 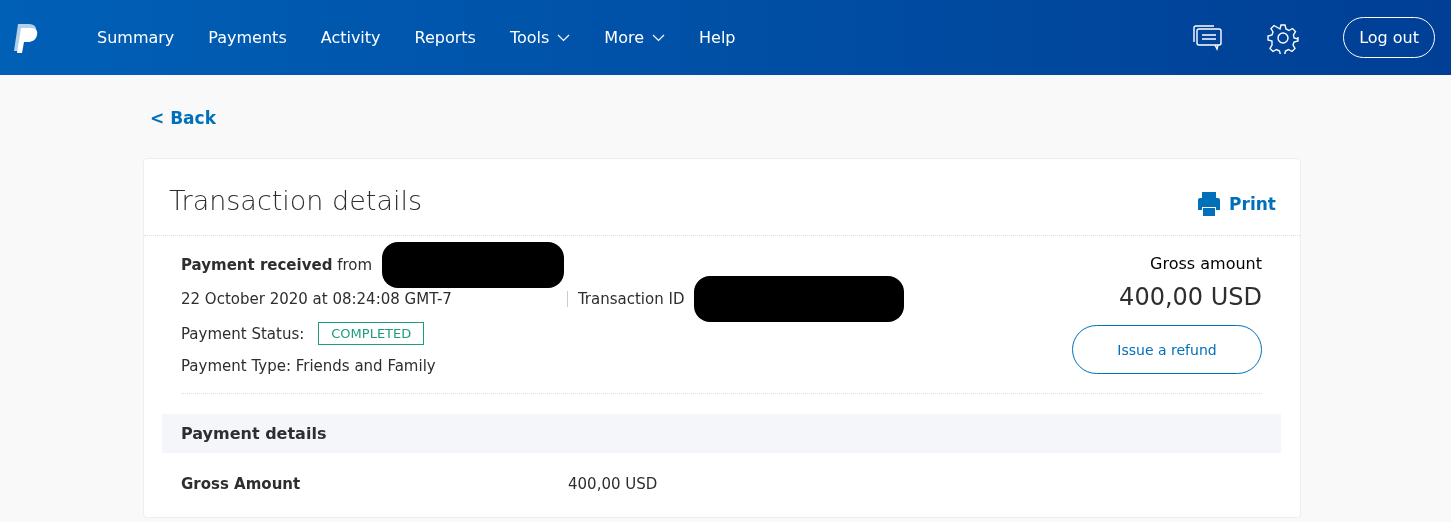 I want to click on nav-link: Activity, so click(x=350, y=37).